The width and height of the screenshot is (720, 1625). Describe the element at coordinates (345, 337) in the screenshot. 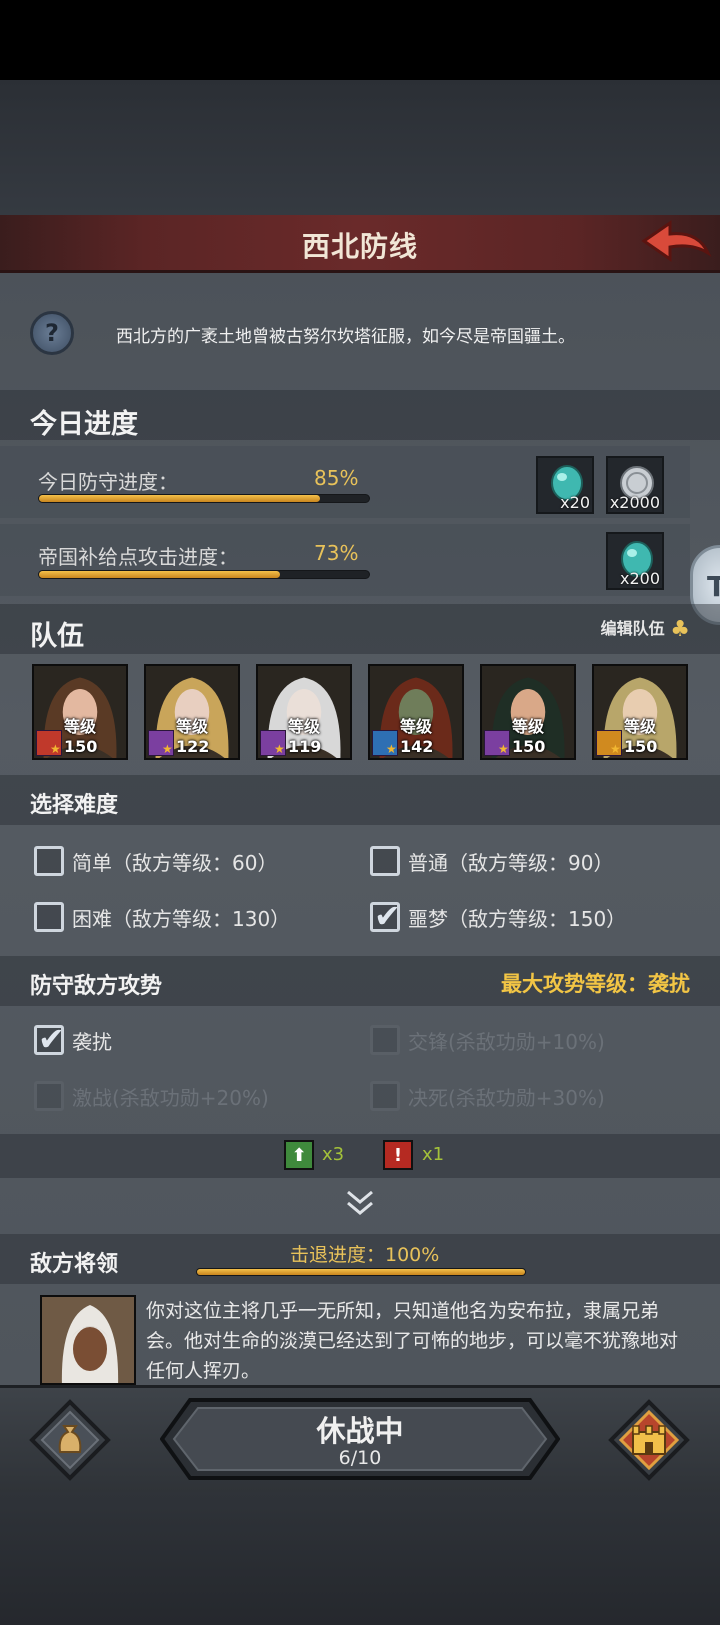

I see `intro-text: 西北方的广袤土地曾被古努尔坎塔征服，如今尽是帝国疆土。` at that location.